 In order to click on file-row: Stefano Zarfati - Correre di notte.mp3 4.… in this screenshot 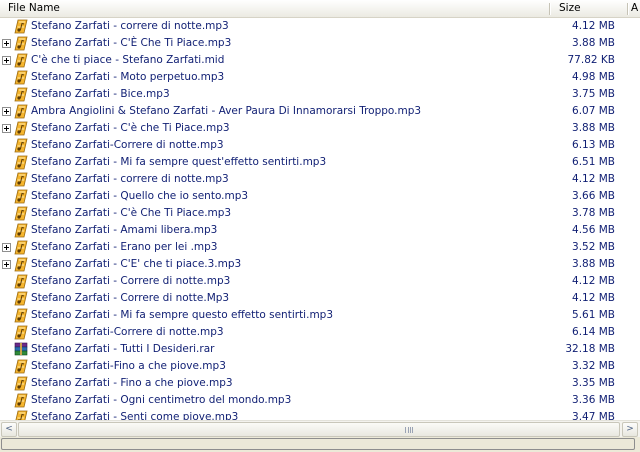, I will do `click(320, 281)`.